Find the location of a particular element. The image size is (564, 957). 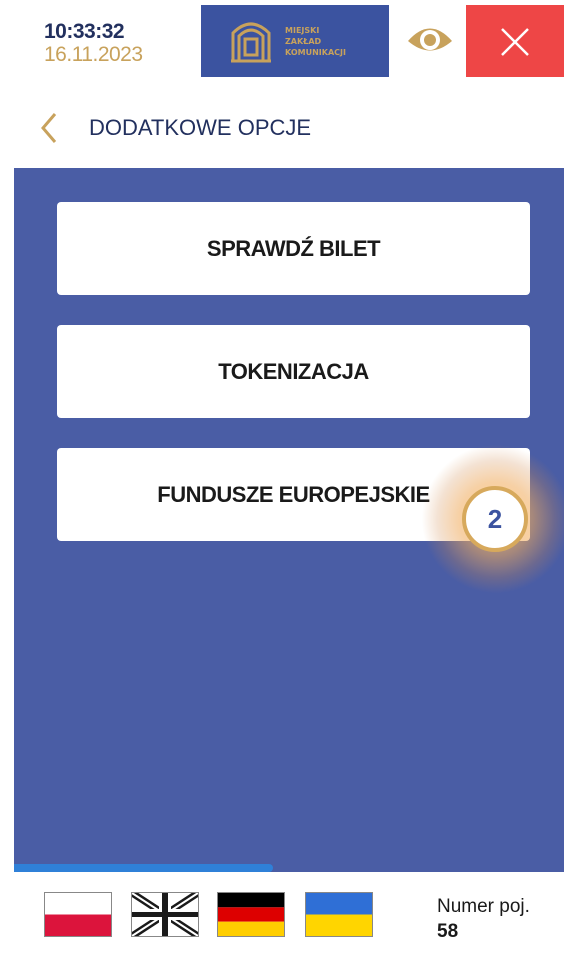

chevron-left-icon is located at coordinates (49, 128).